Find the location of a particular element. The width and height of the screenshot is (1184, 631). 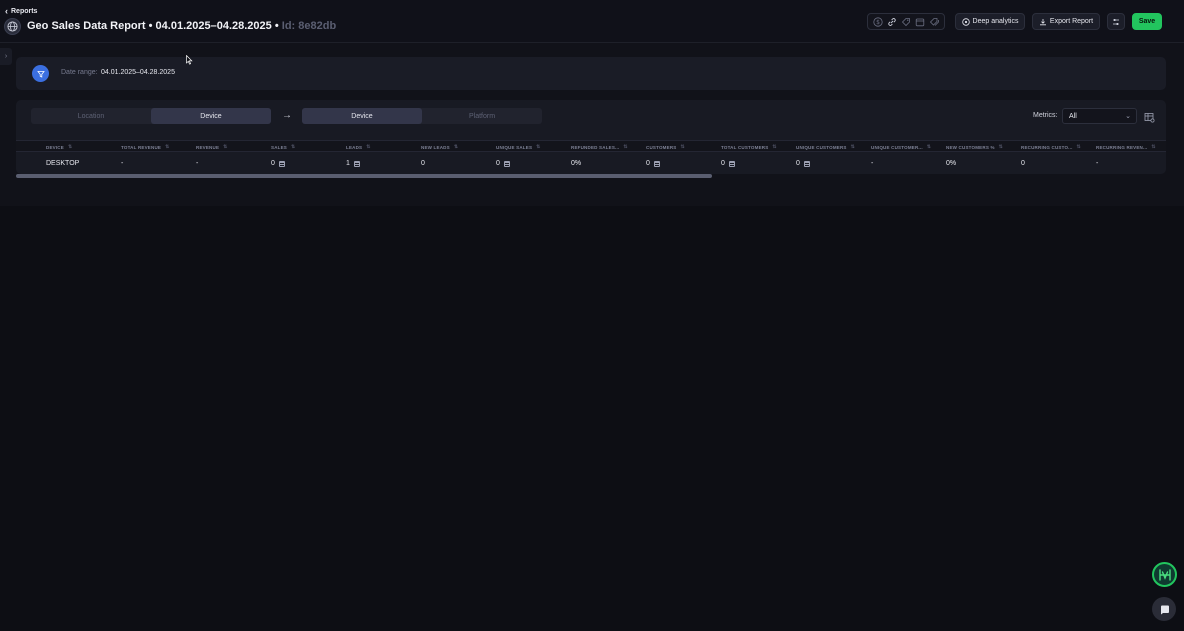

sidebar-toggle: › is located at coordinates (6, 56).